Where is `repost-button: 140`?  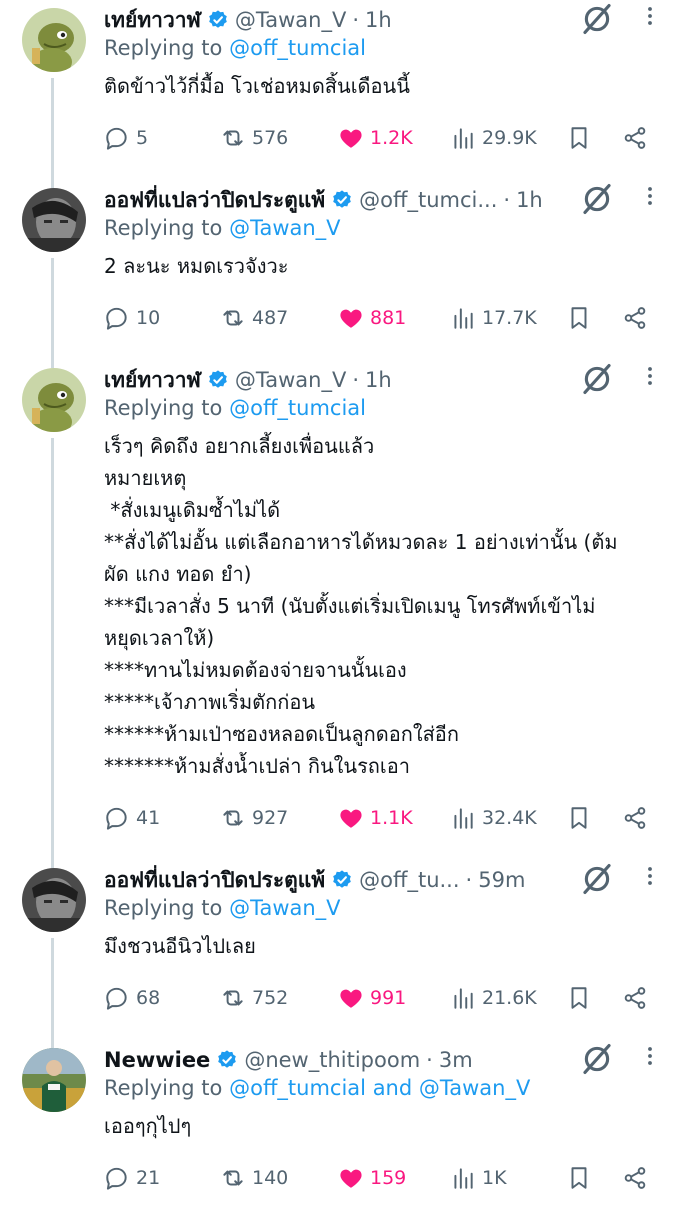 repost-button: 140 is located at coordinates (254, 1178).